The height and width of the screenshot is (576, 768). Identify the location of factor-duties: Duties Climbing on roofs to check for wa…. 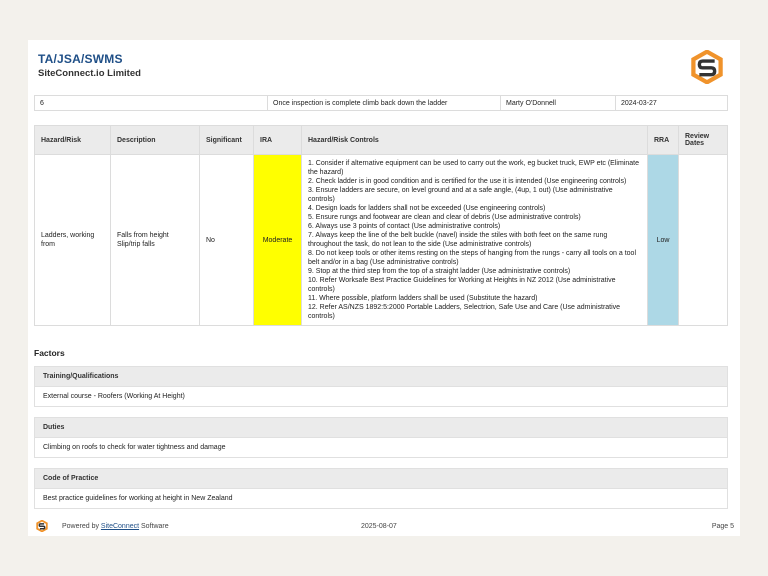
(381, 437).